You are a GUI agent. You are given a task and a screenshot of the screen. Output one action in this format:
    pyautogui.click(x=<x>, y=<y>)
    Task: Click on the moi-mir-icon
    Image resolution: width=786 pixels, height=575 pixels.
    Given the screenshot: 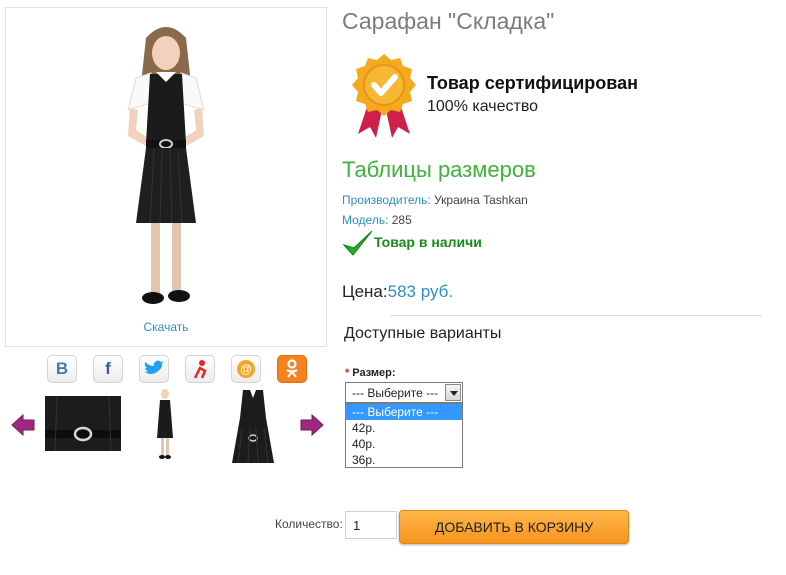 What is the action you would take?
    pyautogui.click(x=200, y=369)
    